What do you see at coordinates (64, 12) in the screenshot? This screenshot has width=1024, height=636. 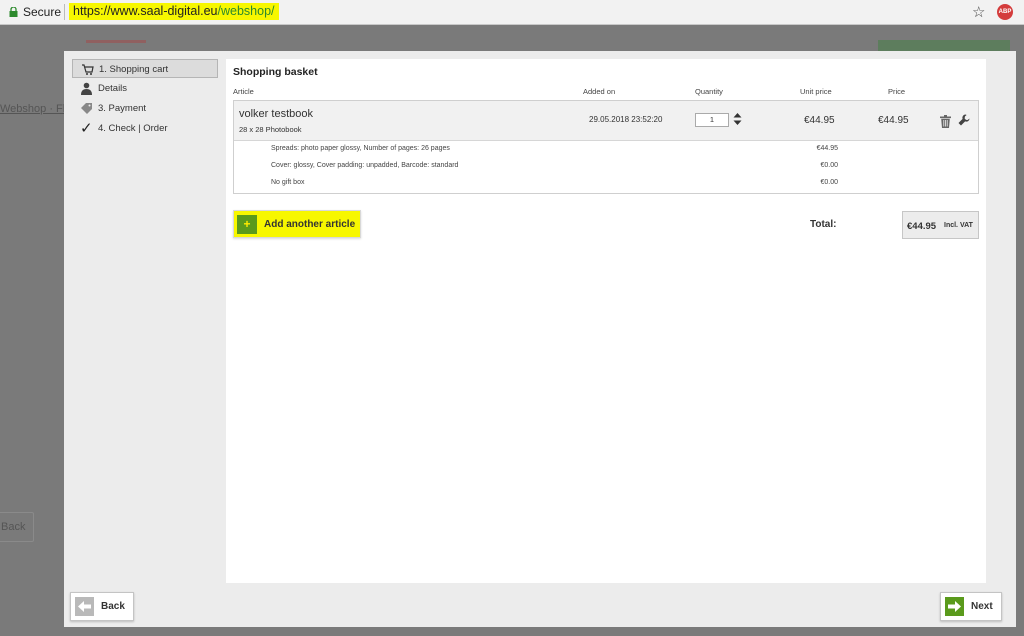 I see `url-separator` at bounding box center [64, 12].